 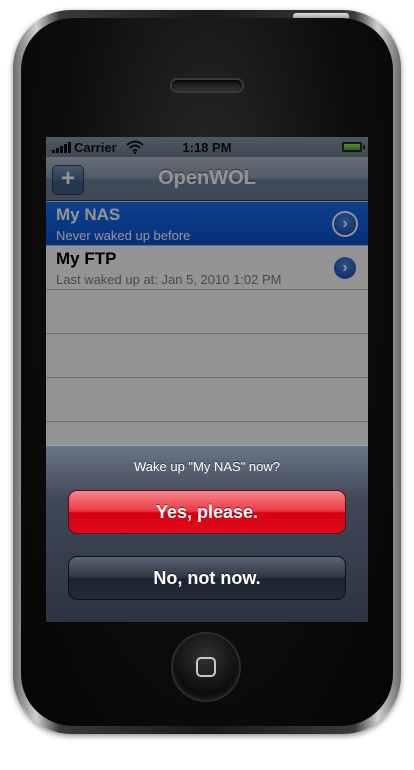 I want to click on confirm-wake-button: Yes, please., so click(x=207, y=512).